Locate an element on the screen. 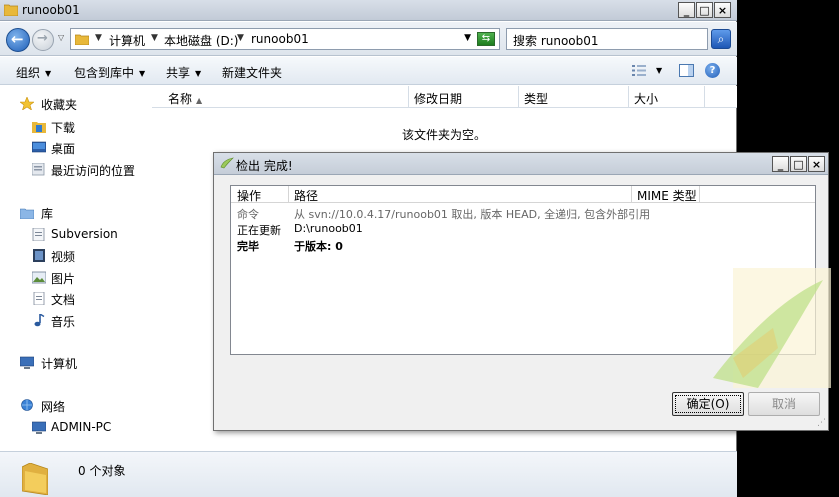  preview-pane-icon is located at coordinates (686, 70).